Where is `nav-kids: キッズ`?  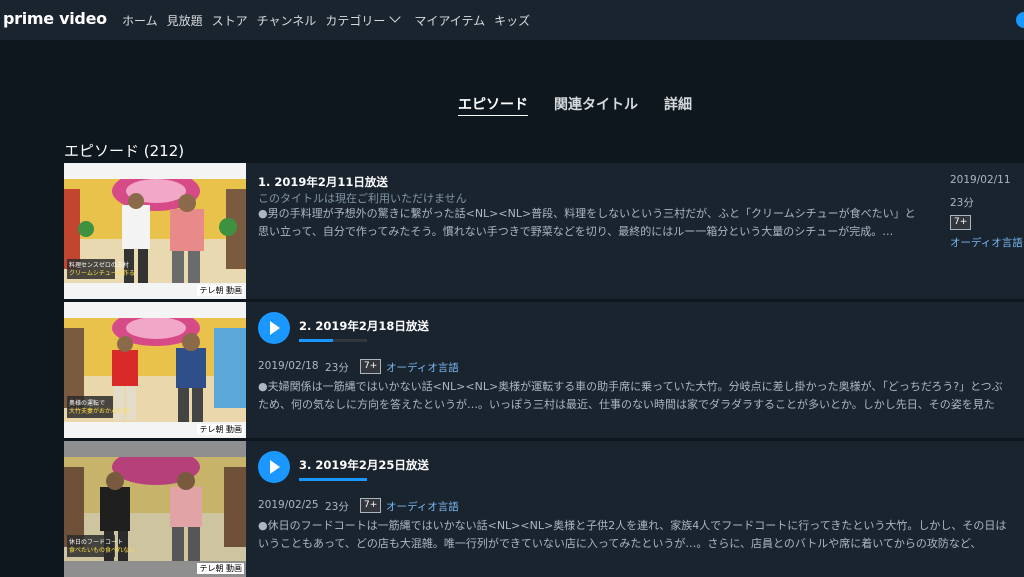
nav-kids: キッズ is located at coordinates (512, 20).